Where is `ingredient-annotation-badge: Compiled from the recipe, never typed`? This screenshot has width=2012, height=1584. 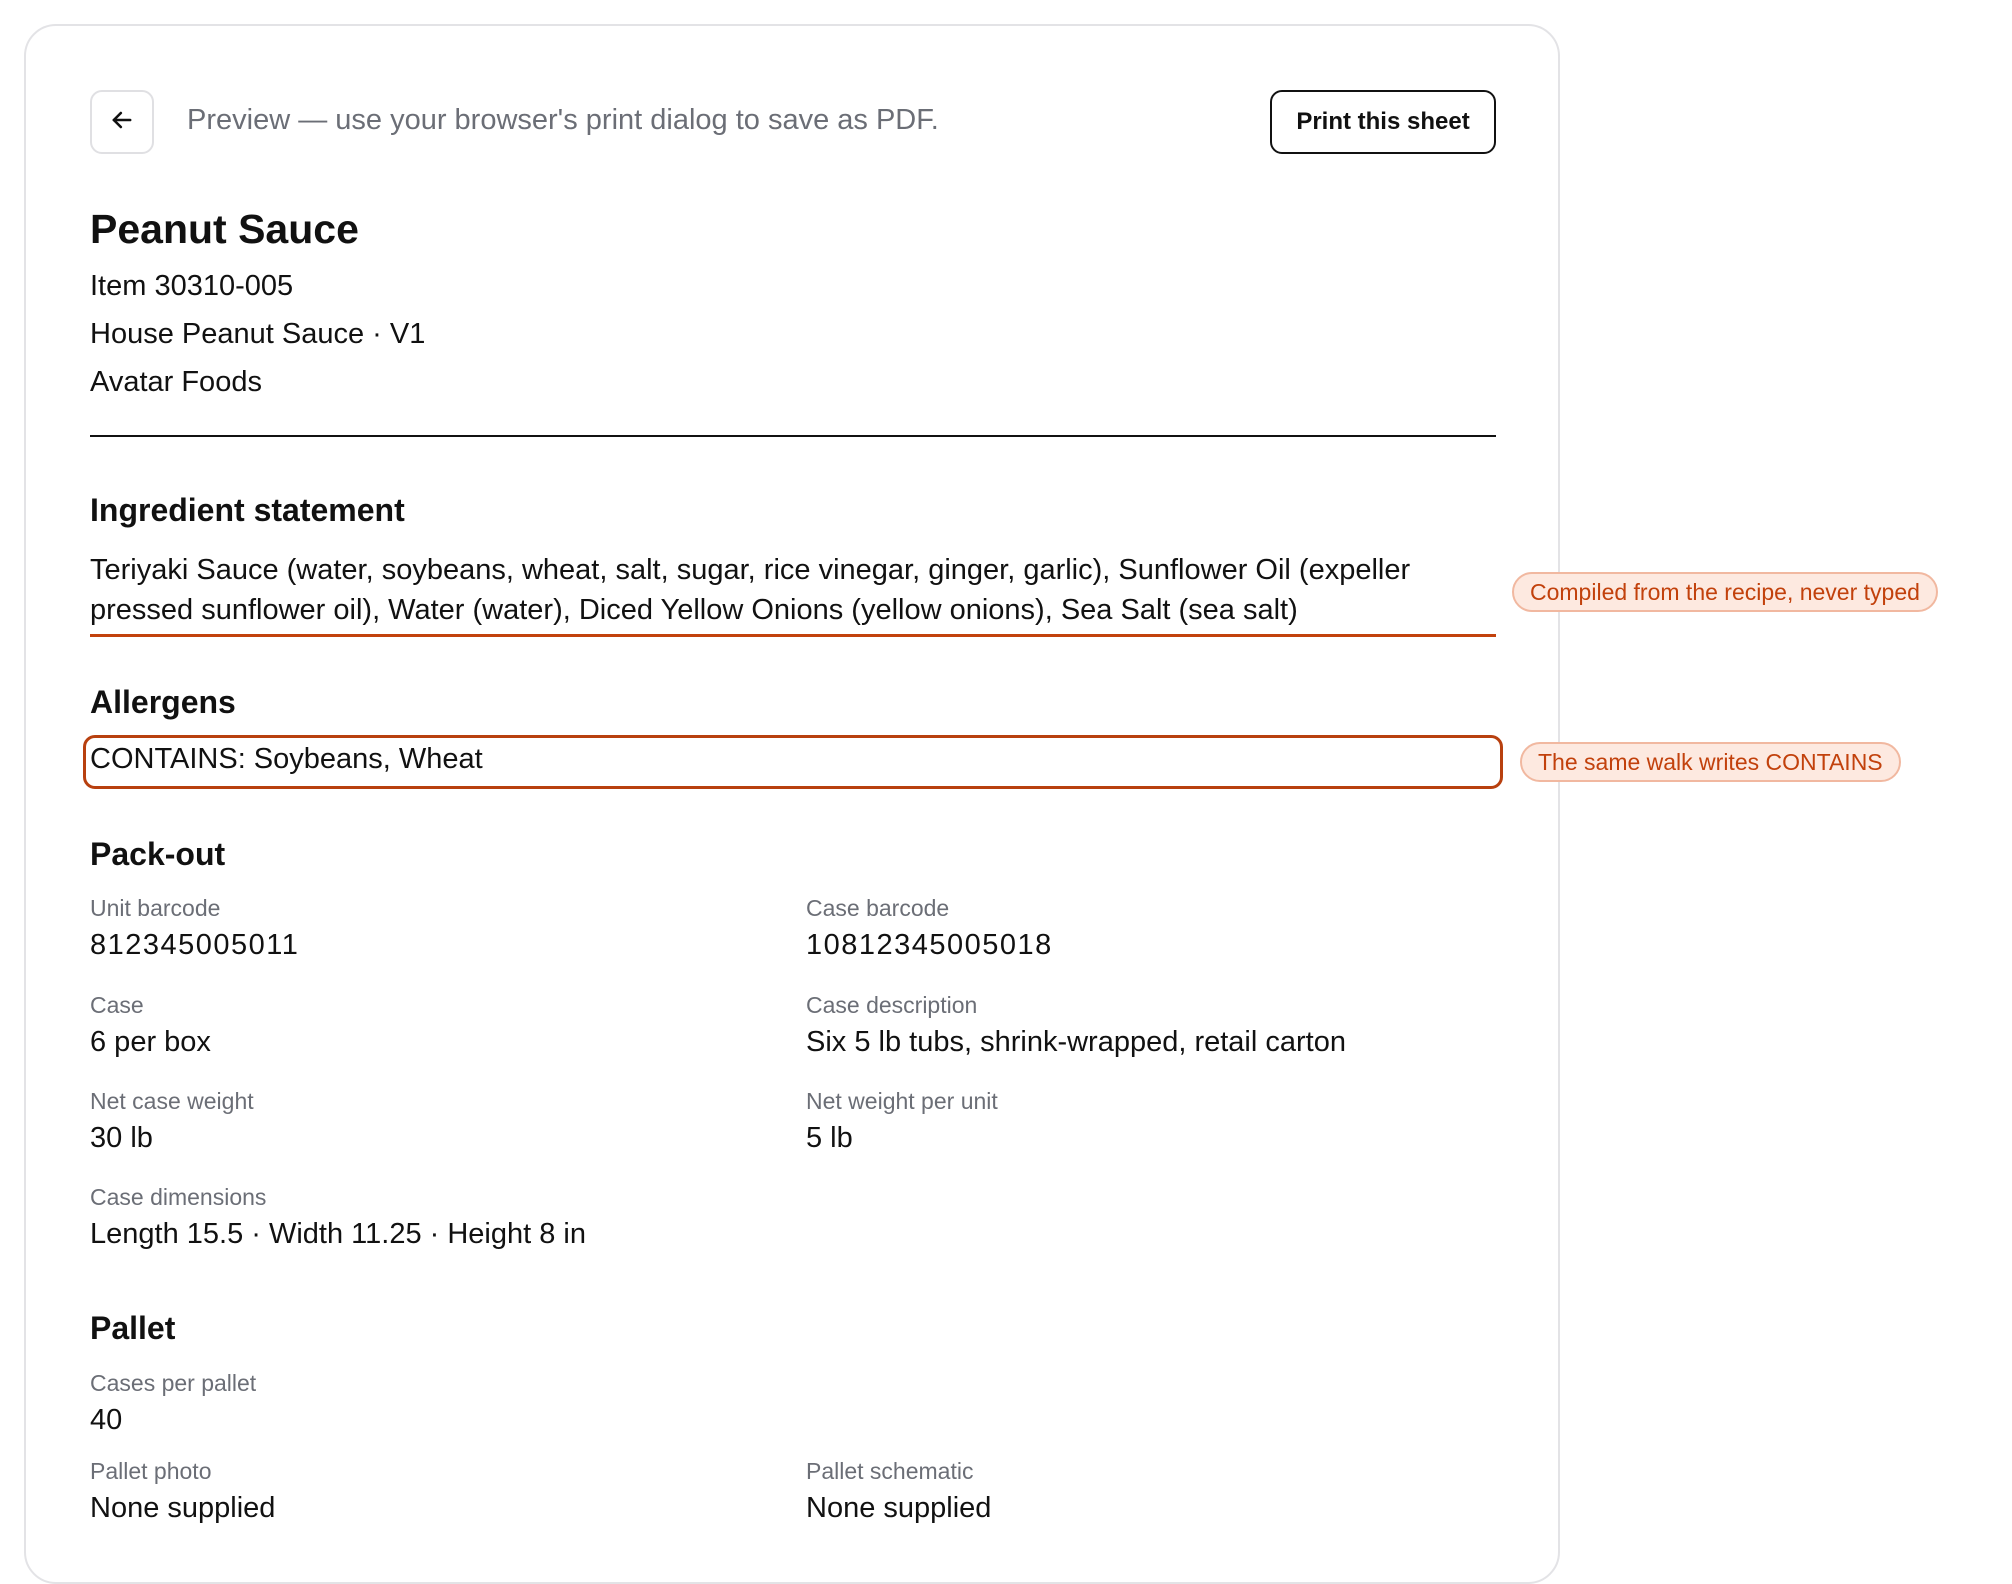
ingredient-annotation-badge: Compiled from the recipe, never typed is located at coordinates (1725, 592).